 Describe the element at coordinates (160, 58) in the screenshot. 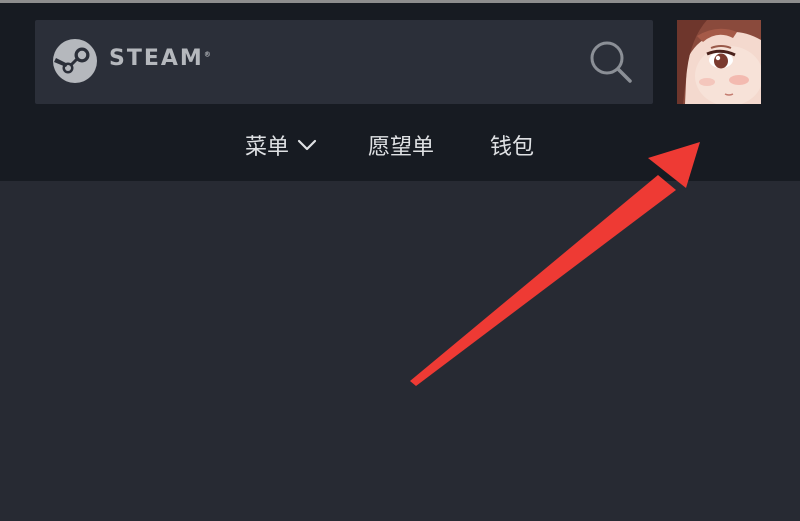

I see `steam-wordmark: STEAM®` at that location.